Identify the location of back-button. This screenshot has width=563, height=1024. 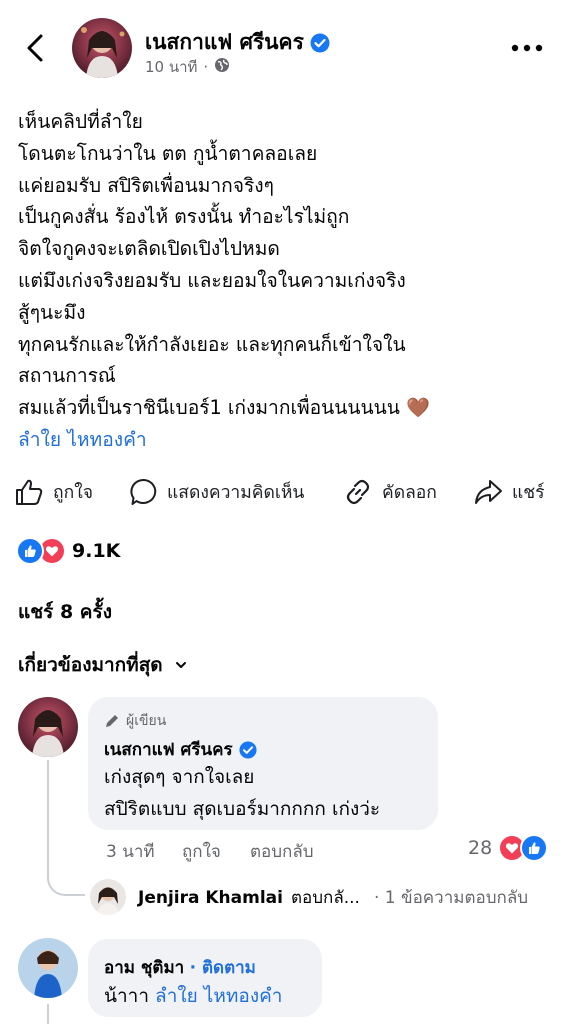
(35, 48).